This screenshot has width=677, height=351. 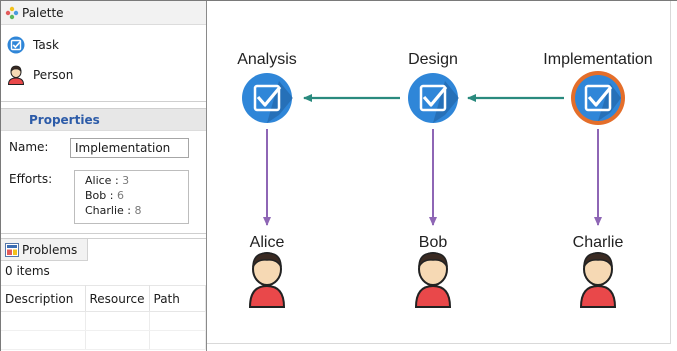 I want to click on task-node-design: Design, so click(x=433, y=87).